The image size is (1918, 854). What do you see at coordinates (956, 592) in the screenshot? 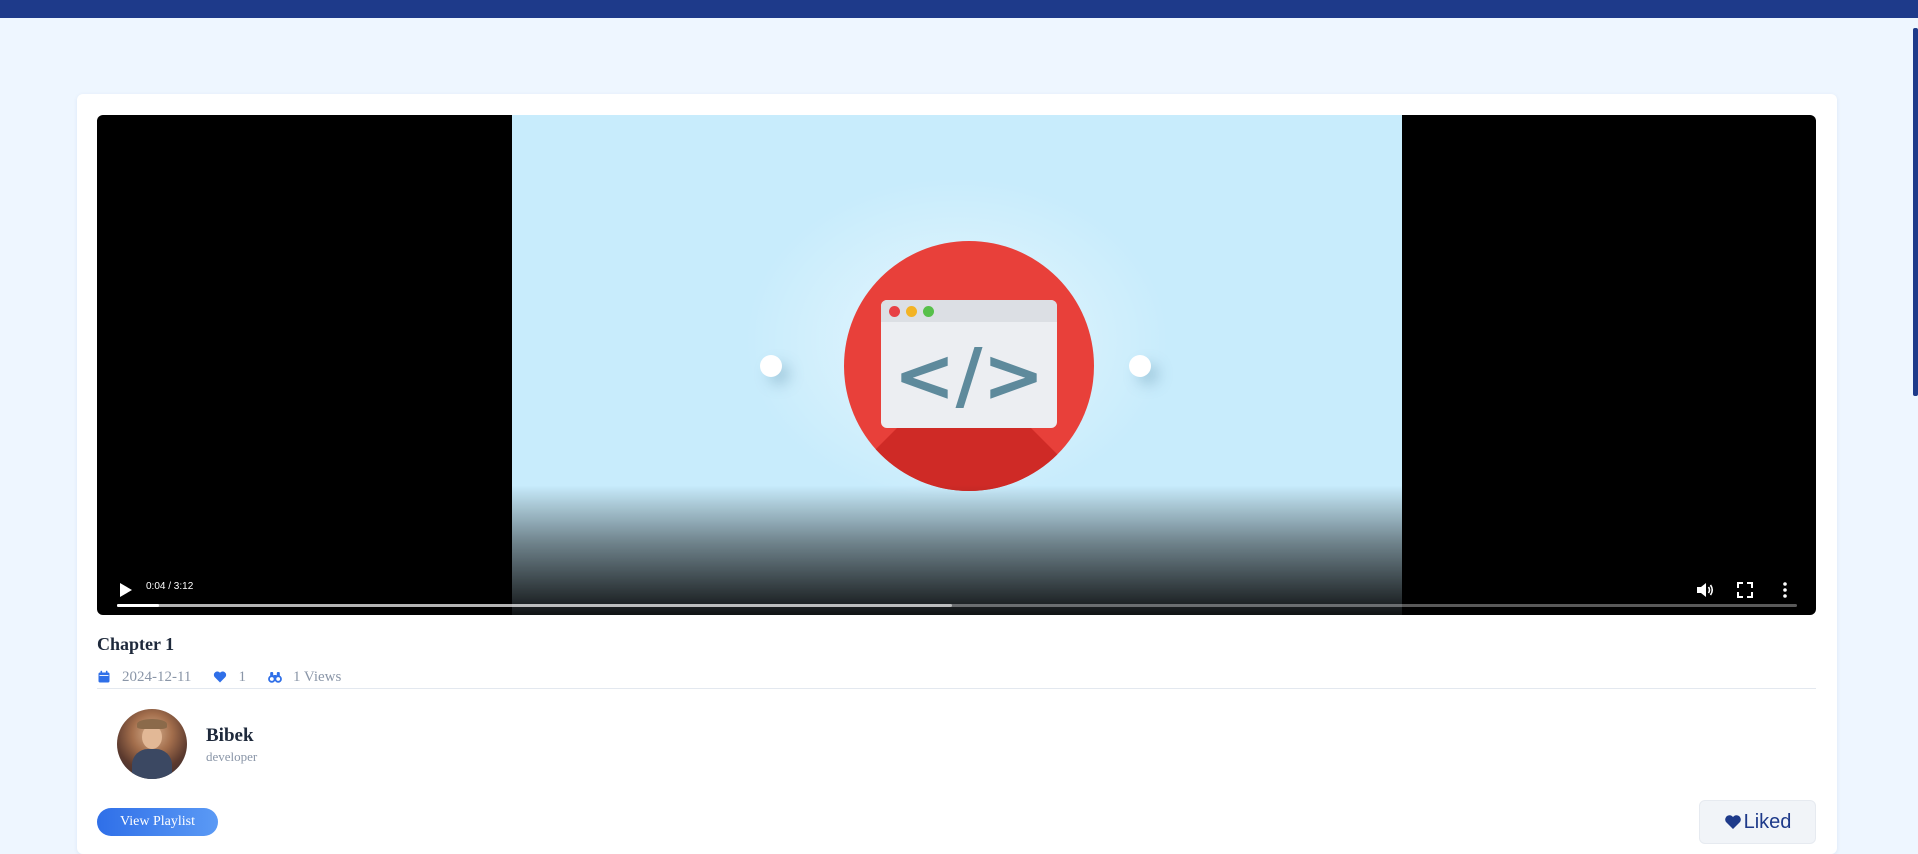
I see `video-controls: 0:04 / 3:12` at bounding box center [956, 592].